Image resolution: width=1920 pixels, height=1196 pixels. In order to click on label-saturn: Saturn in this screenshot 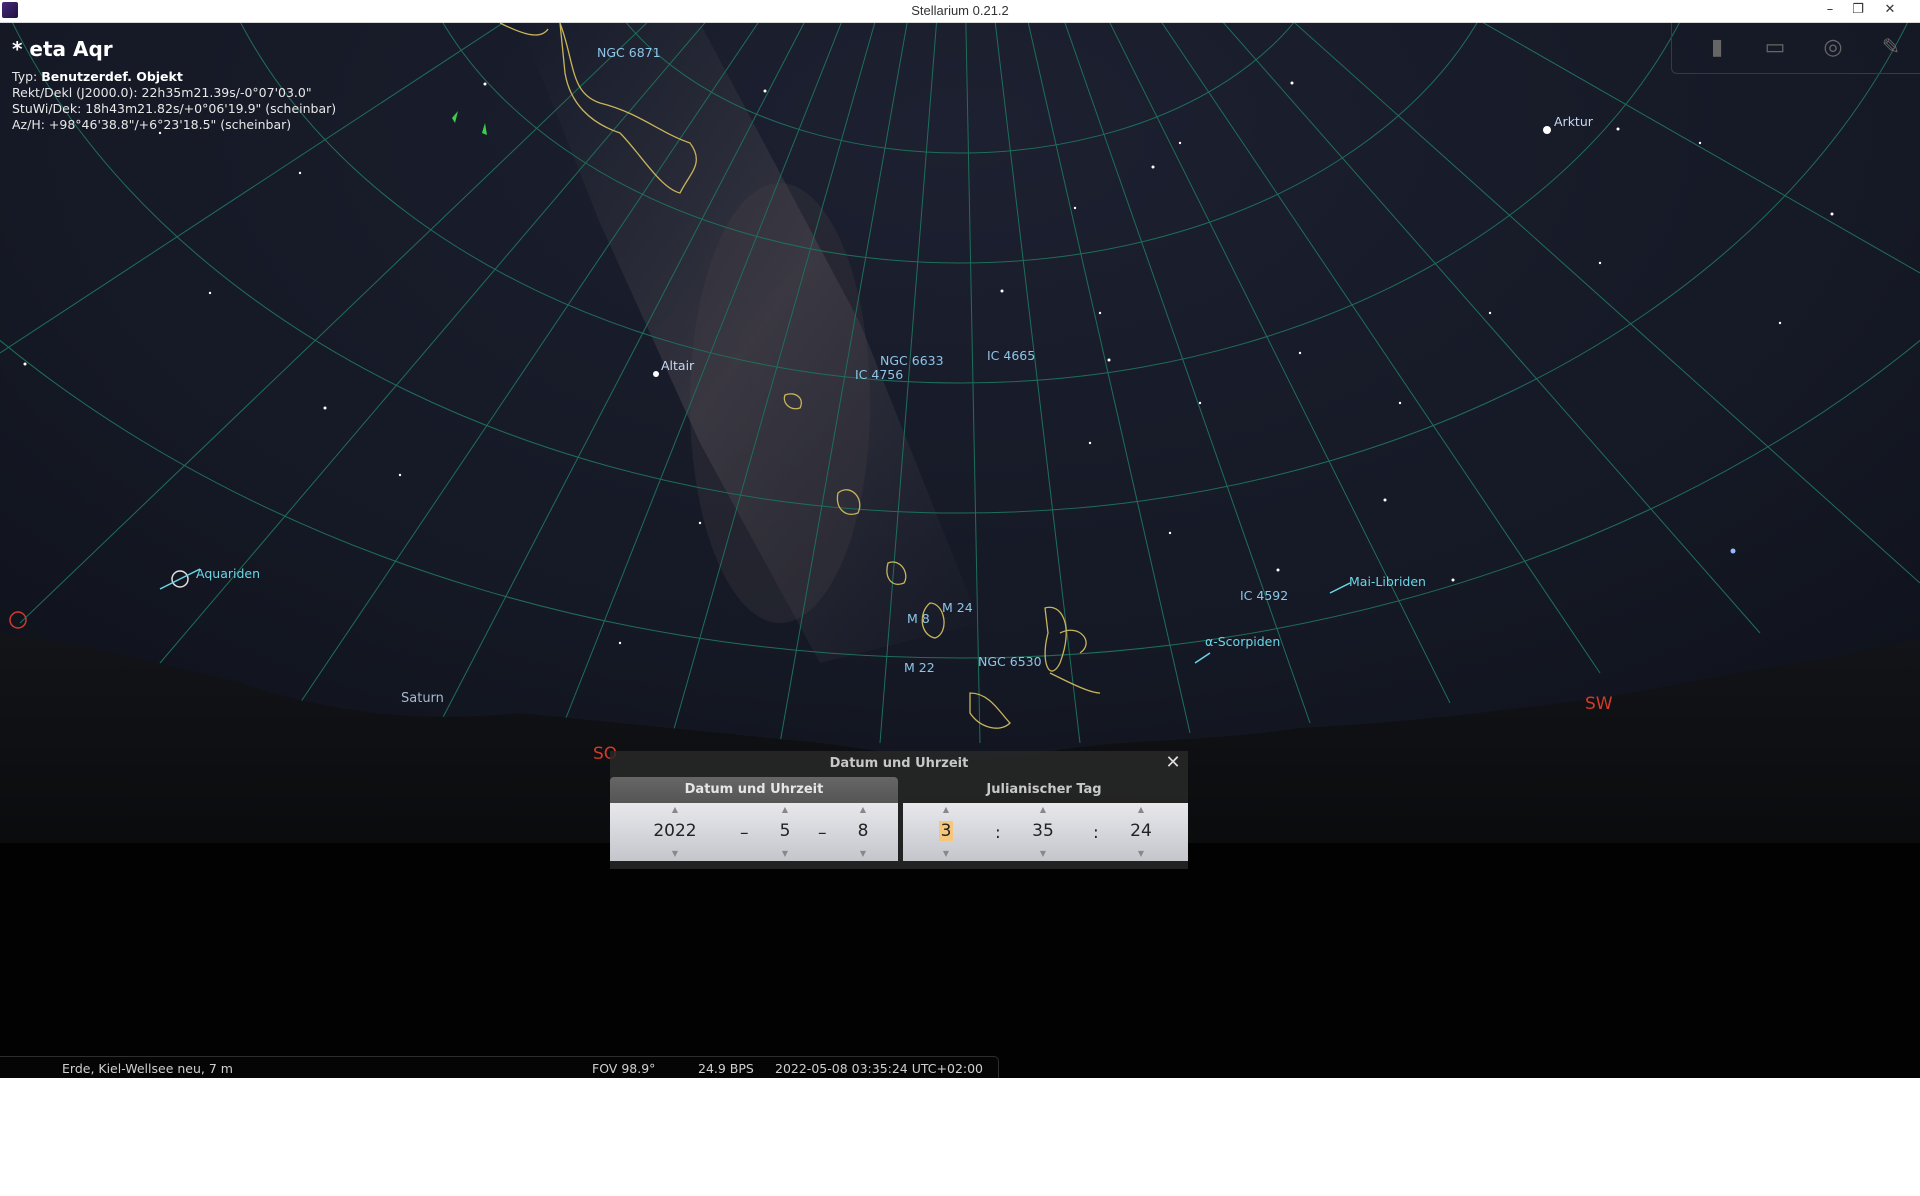, I will do `click(422, 698)`.